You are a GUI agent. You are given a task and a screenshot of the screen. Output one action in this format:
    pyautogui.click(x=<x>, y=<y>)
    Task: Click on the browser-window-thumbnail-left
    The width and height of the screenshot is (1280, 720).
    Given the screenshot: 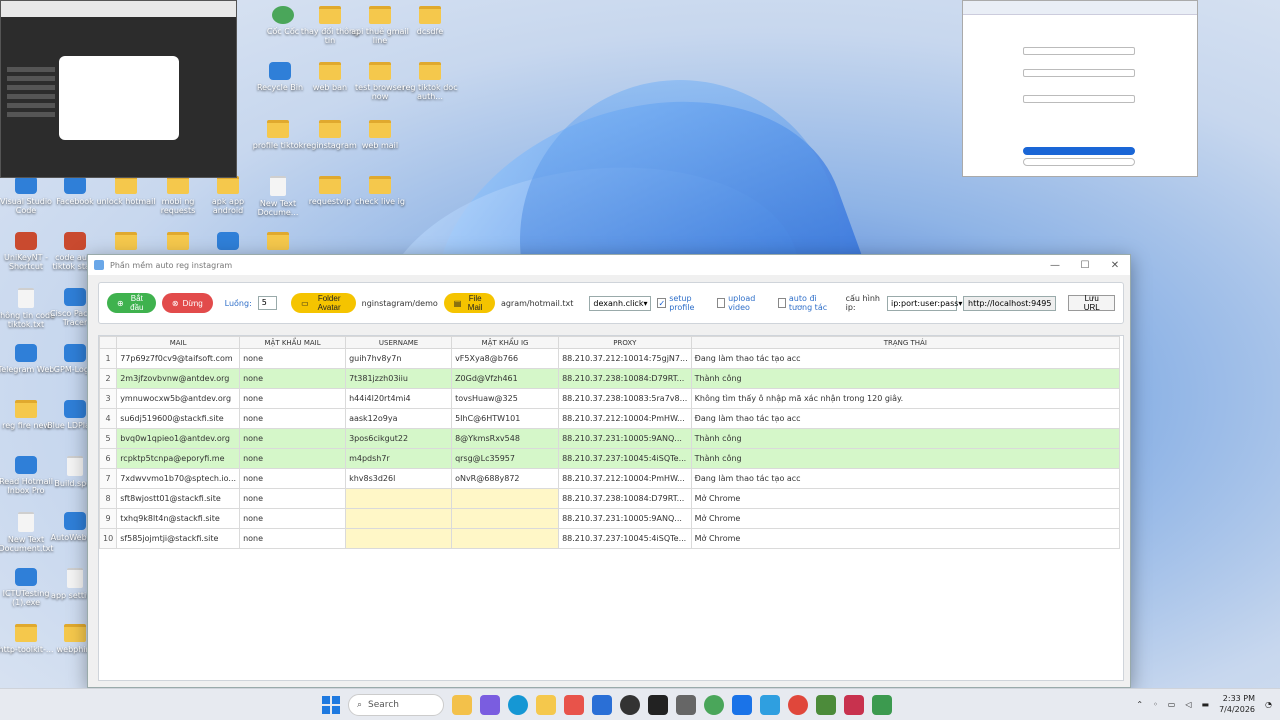 What is the action you would take?
    pyautogui.click(x=118, y=89)
    